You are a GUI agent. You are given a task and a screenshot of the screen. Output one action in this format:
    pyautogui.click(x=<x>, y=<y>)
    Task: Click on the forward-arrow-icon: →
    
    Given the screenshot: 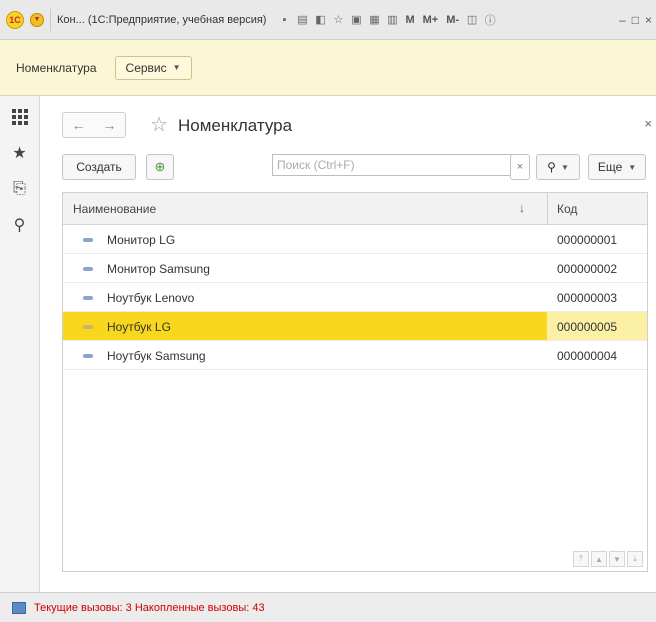 What is the action you would take?
    pyautogui.click(x=110, y=125)
    